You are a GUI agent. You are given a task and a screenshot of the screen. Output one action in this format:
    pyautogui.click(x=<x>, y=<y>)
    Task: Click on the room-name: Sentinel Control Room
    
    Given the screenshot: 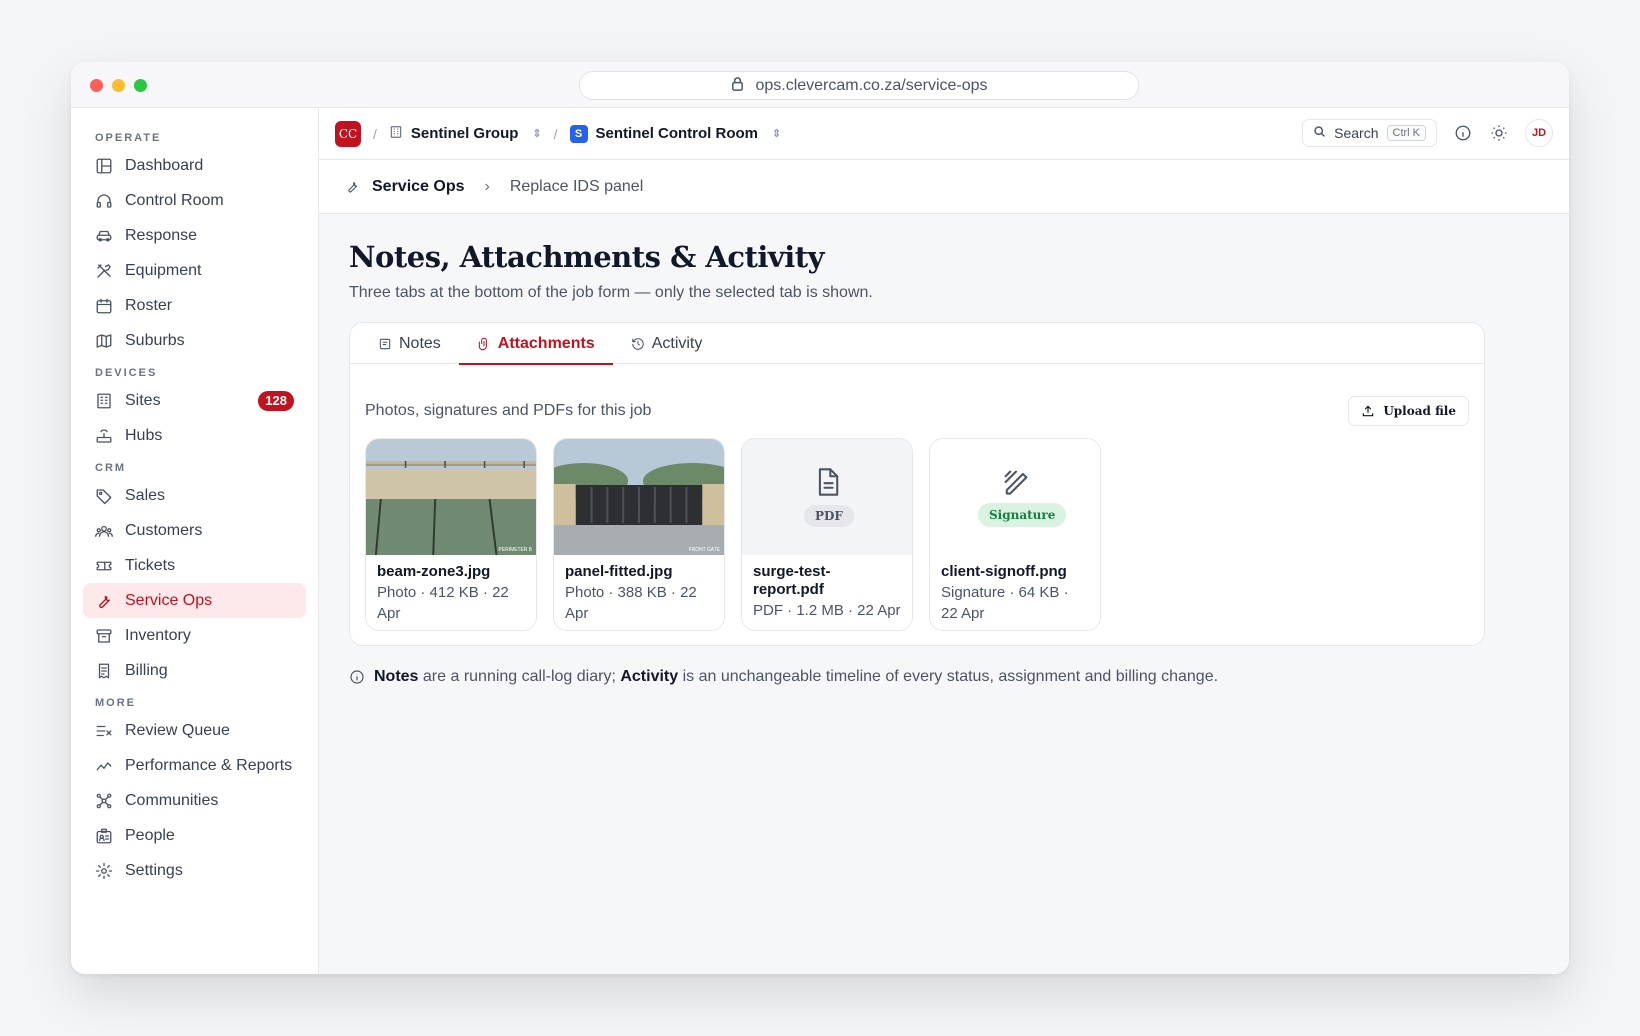 What is the action you would take?
    pyautogui.click(x=677, y=133)
    